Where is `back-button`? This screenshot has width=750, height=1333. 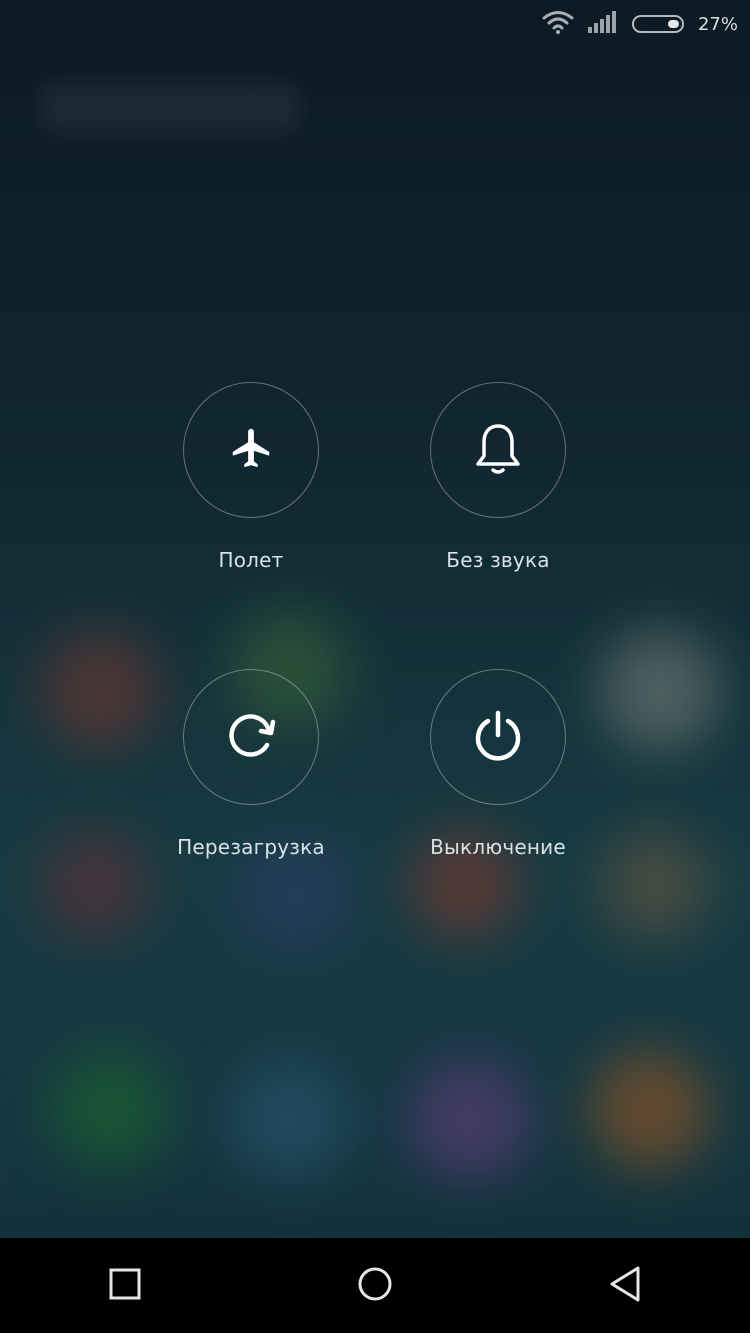
back-button is located at coordinates (625, 1286).